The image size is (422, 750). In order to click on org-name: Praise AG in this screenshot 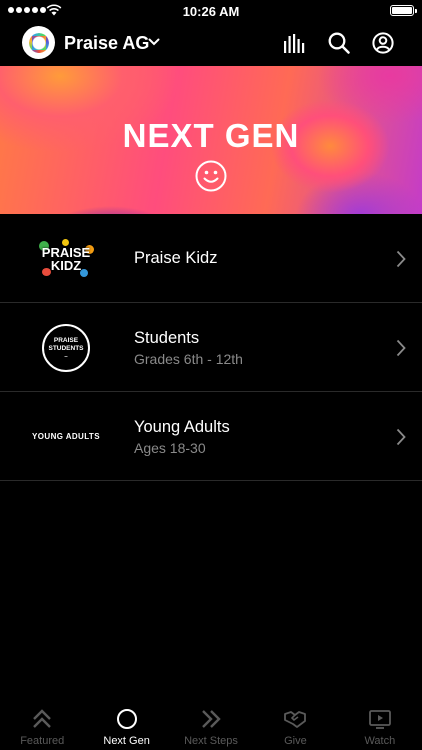, I will do `click(106, 43)`.